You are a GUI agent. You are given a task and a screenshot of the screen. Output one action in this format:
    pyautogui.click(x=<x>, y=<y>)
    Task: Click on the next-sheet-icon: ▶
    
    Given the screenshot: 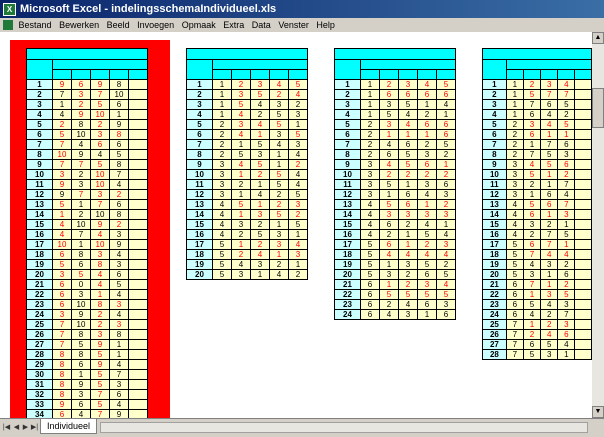 What is the action you would take?
    pyautogui.click(x=25, y=427)
    